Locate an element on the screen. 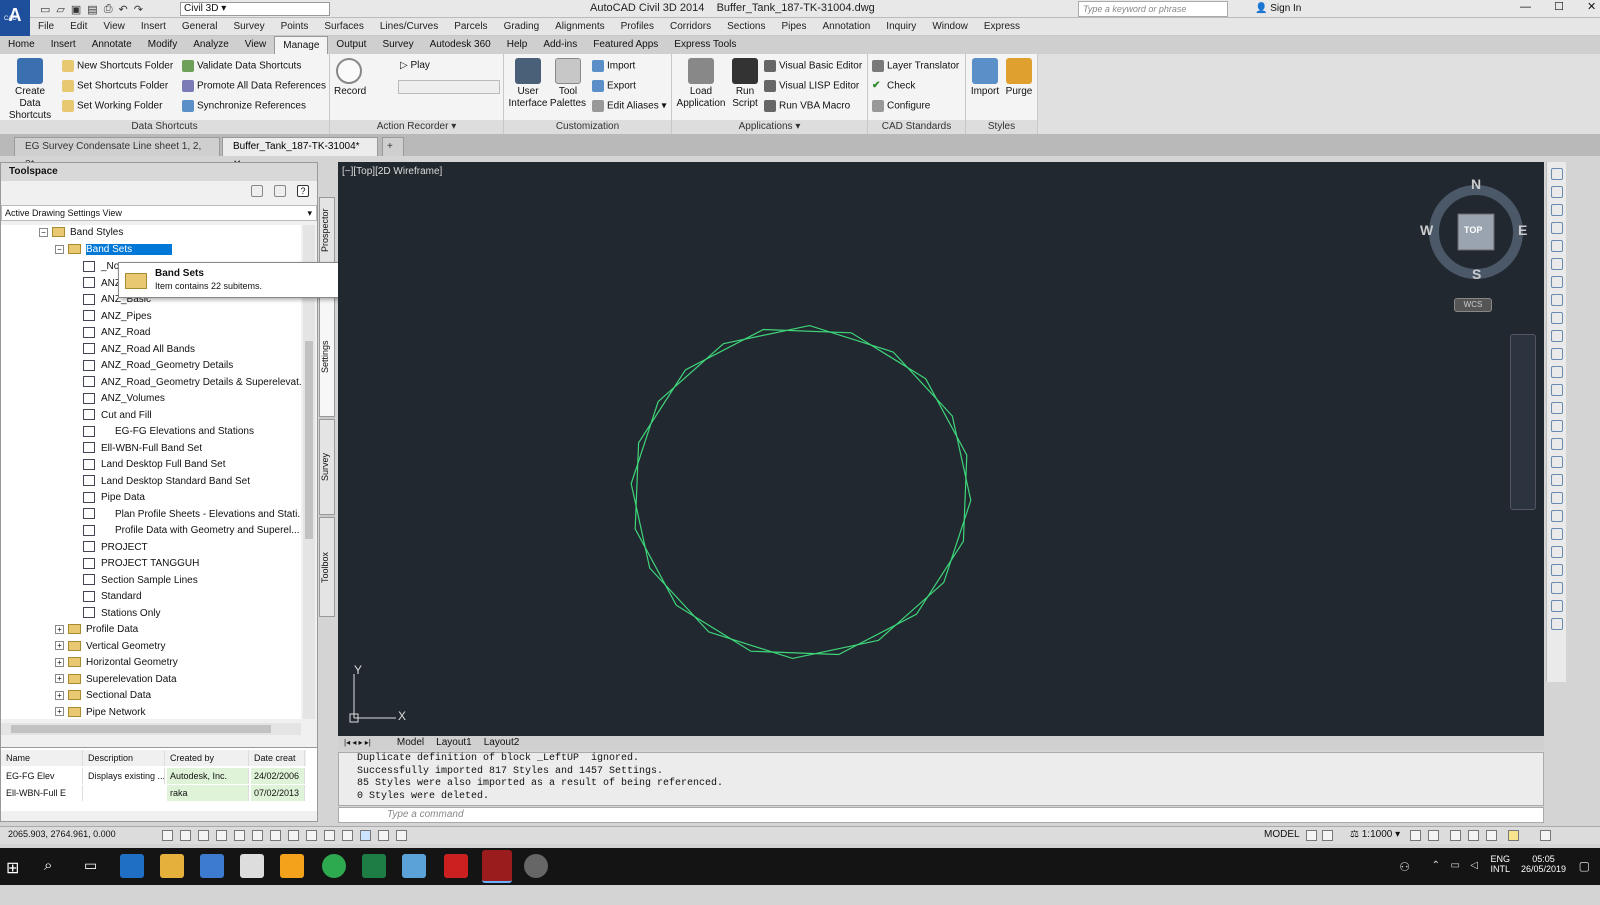  tree-item-band-set: ANZ_Volumes is located at coordinates (124, 399).